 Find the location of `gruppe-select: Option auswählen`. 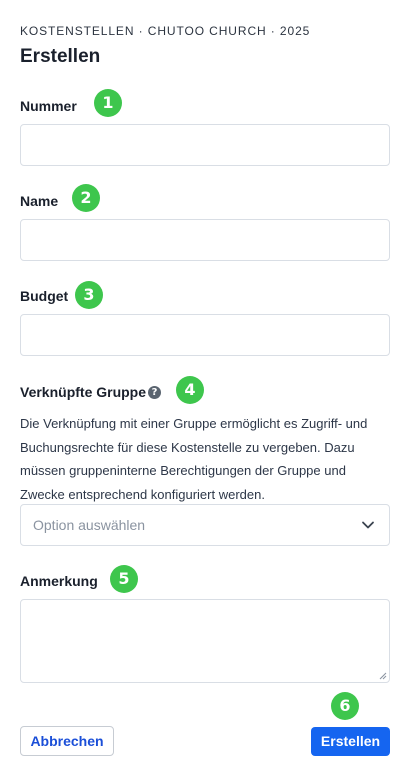

gruppe-select: Option auswählen is located at coordinates (205, 525).